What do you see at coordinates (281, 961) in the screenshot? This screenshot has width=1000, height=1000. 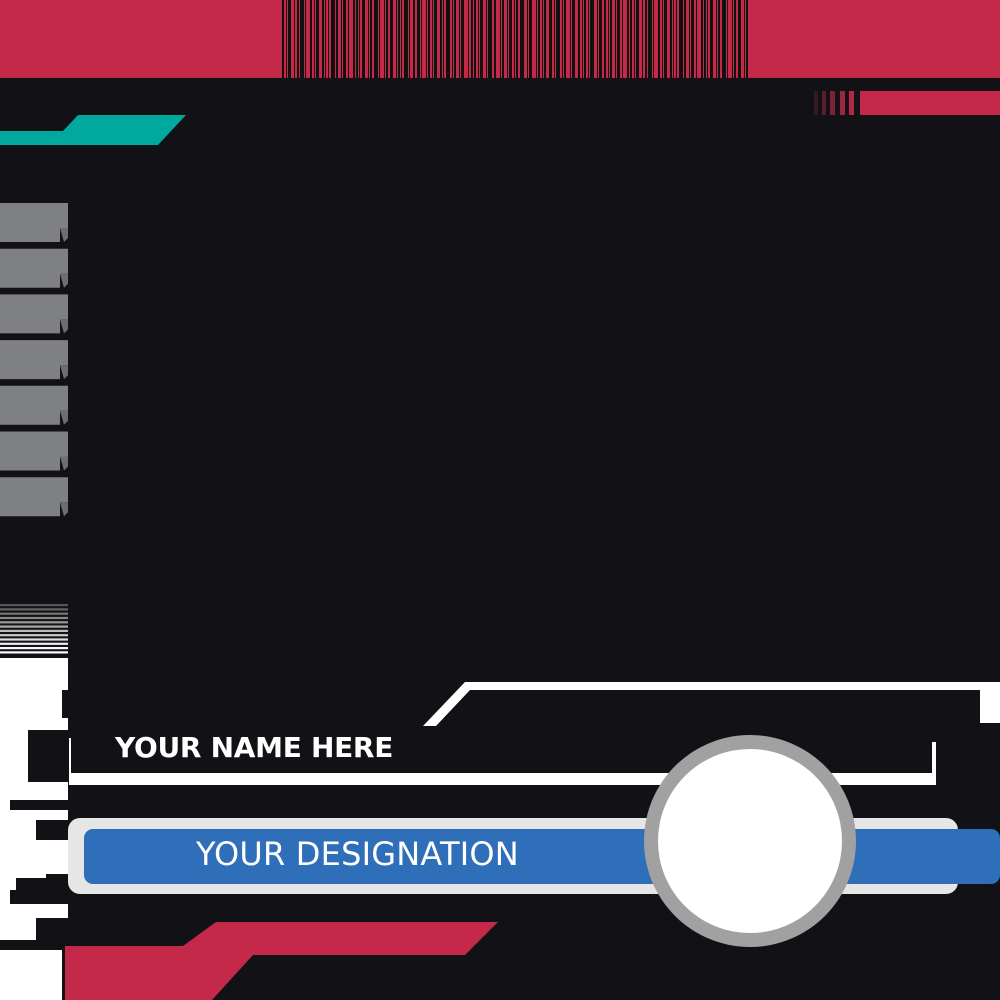 I see `bottom-crimson-accent` at bounding box center [281, 961].